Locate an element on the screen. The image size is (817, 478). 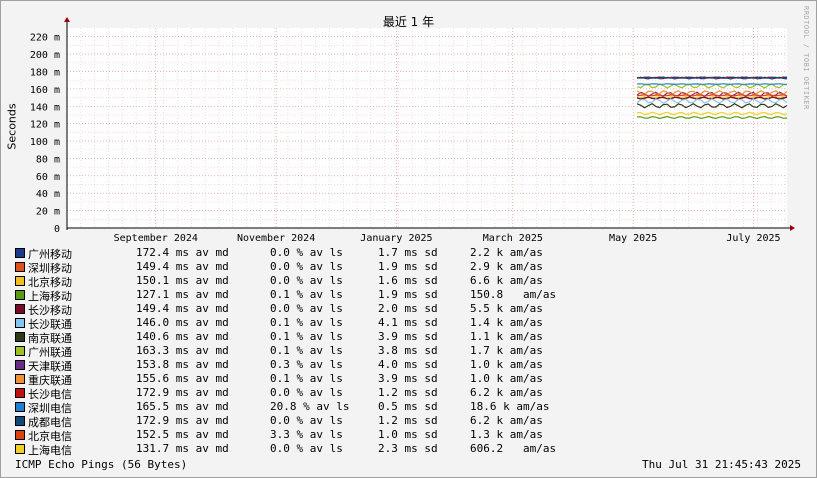
x-tick-label: September 2024 is located at coordinates (156, 238).